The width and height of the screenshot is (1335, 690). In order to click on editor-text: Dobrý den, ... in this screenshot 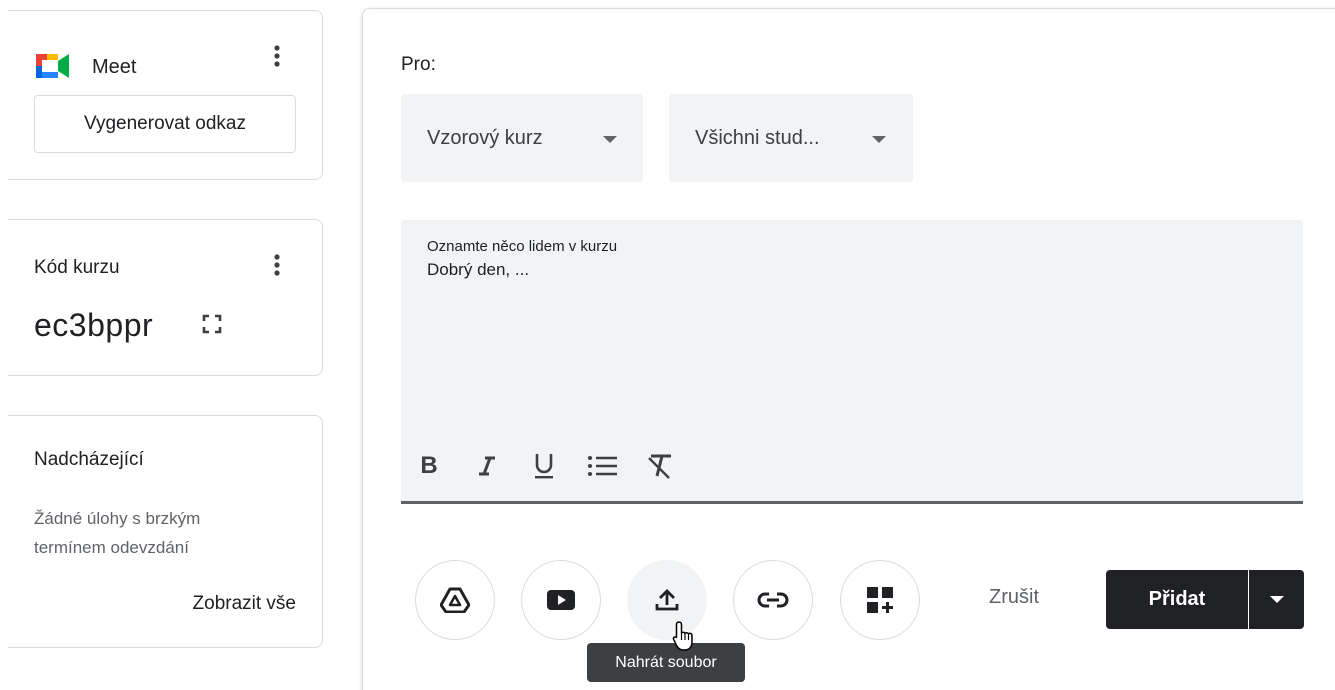, I will do `click(478, 270)`.